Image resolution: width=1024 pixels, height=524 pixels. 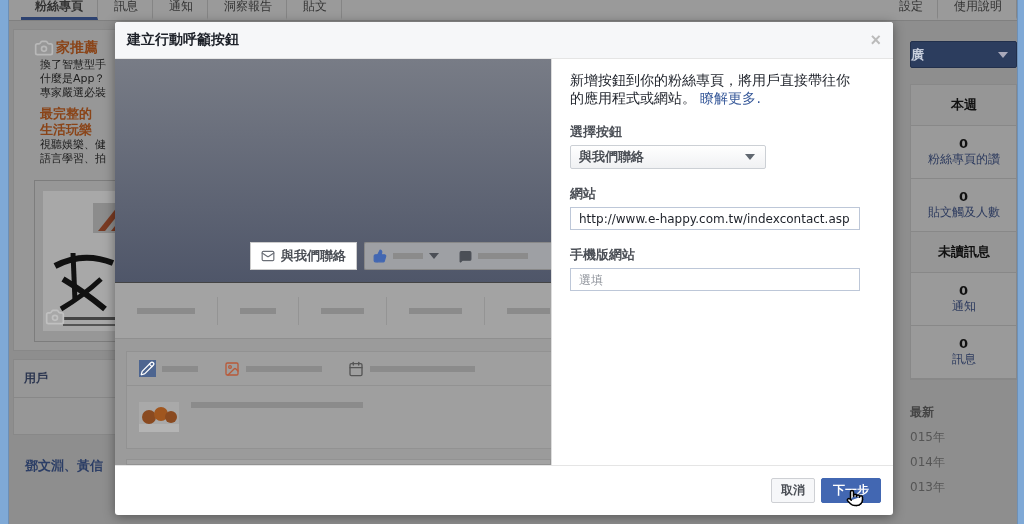 What do you see at coordinates (181, 10) in the screenshot?
I see `page-tab: 通知` at bounding box center [181, 10].